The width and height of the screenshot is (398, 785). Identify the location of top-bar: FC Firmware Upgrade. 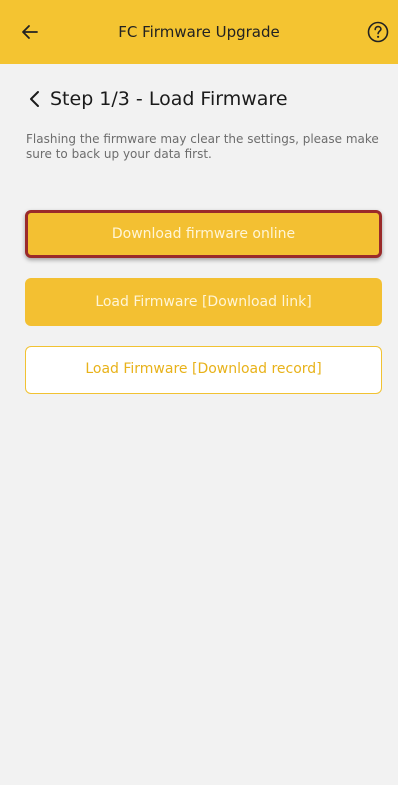
(199, 32).